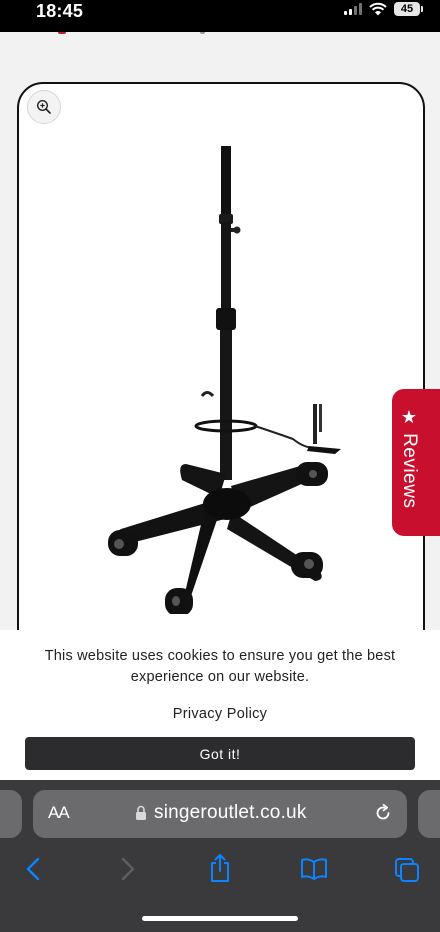  What do you see at coordinates (33, 869) in the screenshot?
I see `back-icon` at bounding box center [33, 869].